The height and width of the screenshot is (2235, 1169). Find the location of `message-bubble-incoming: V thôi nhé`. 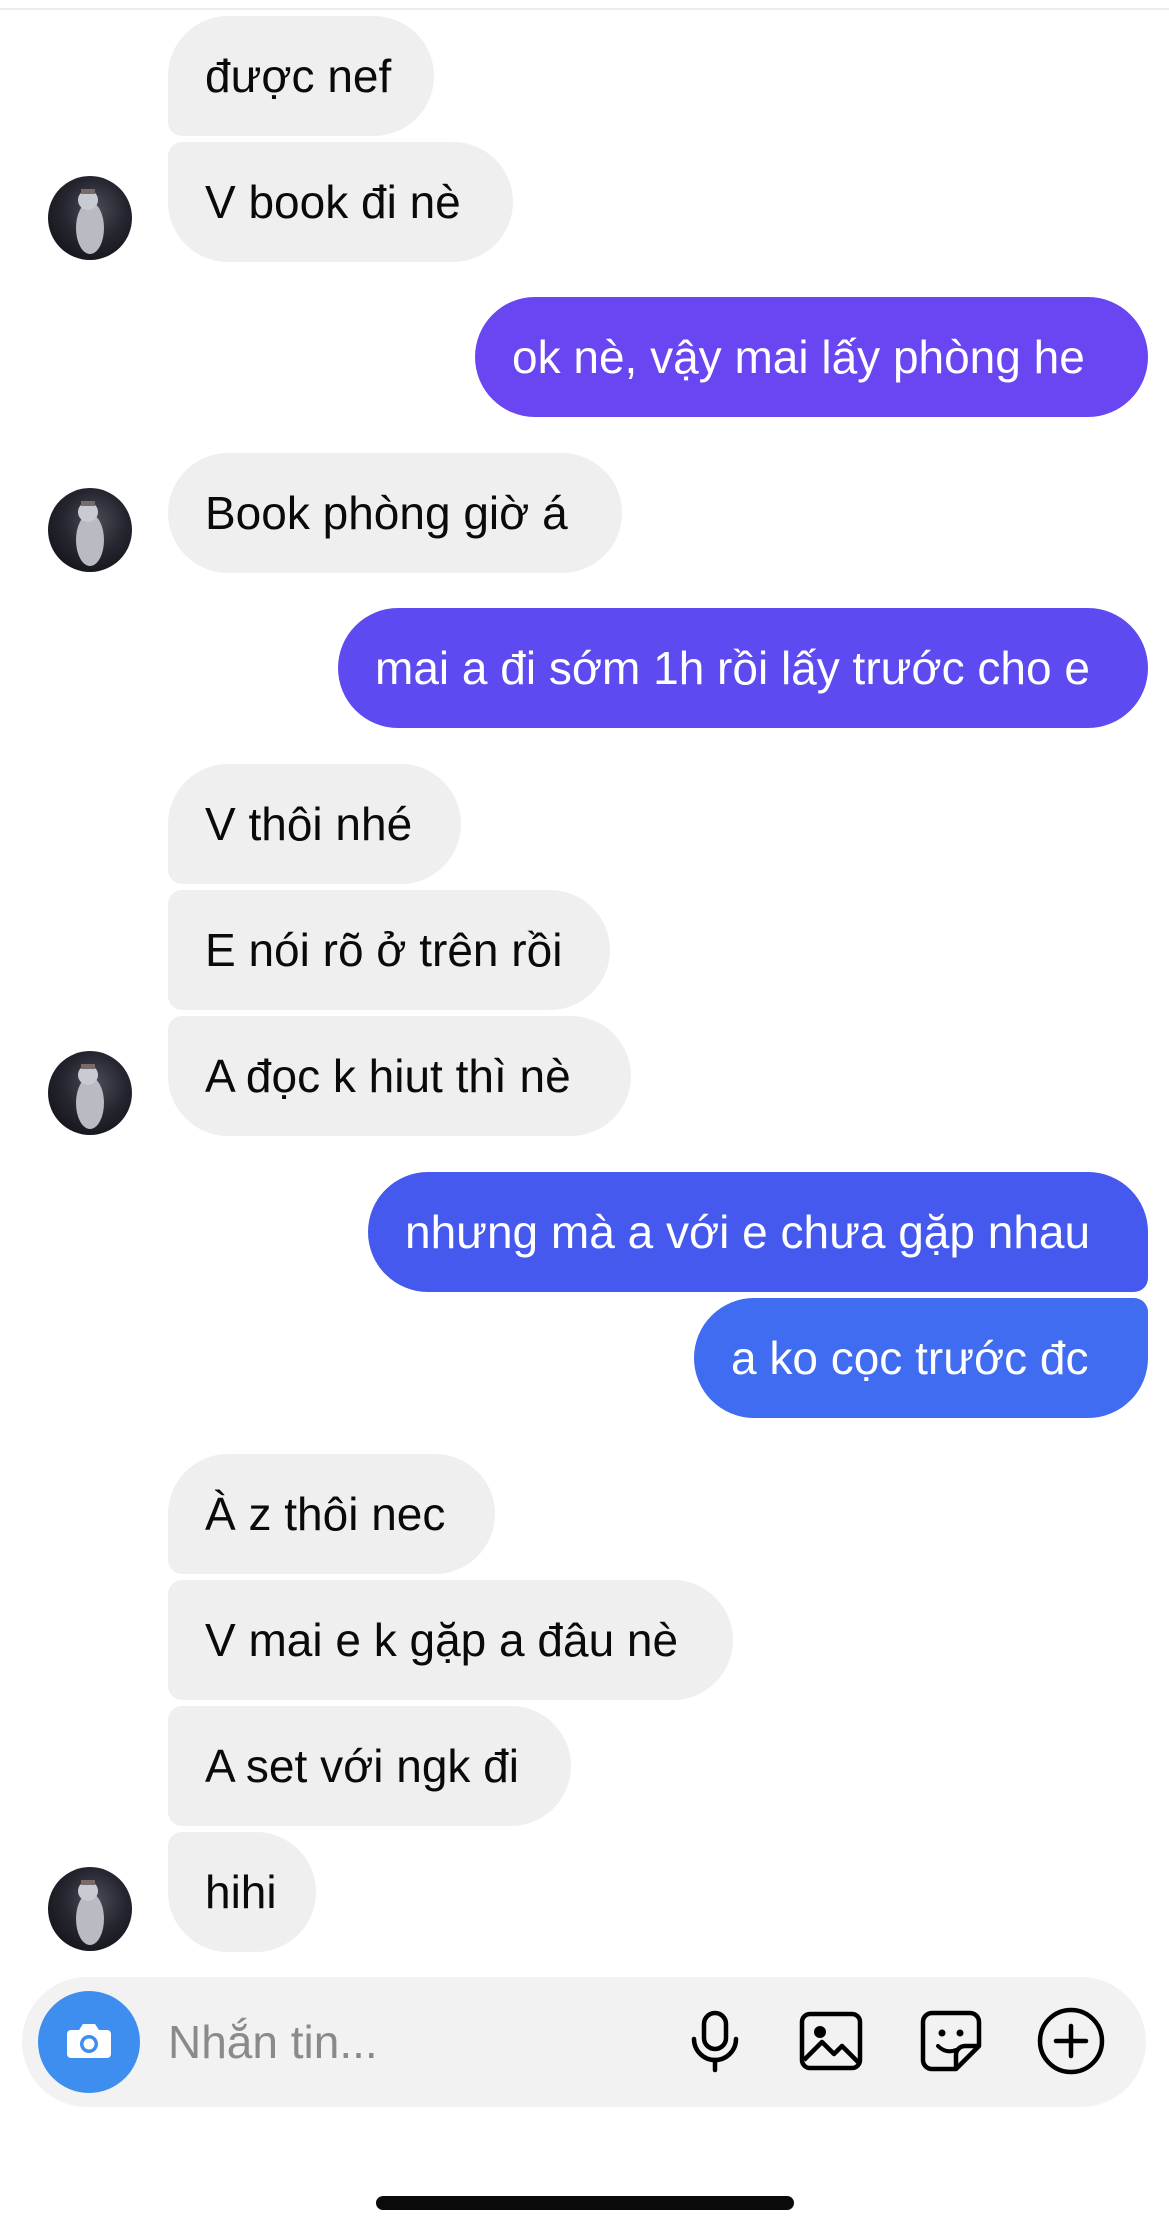

message-bubble-incoming: V thôi nhé is located at coordinates (314, 824).